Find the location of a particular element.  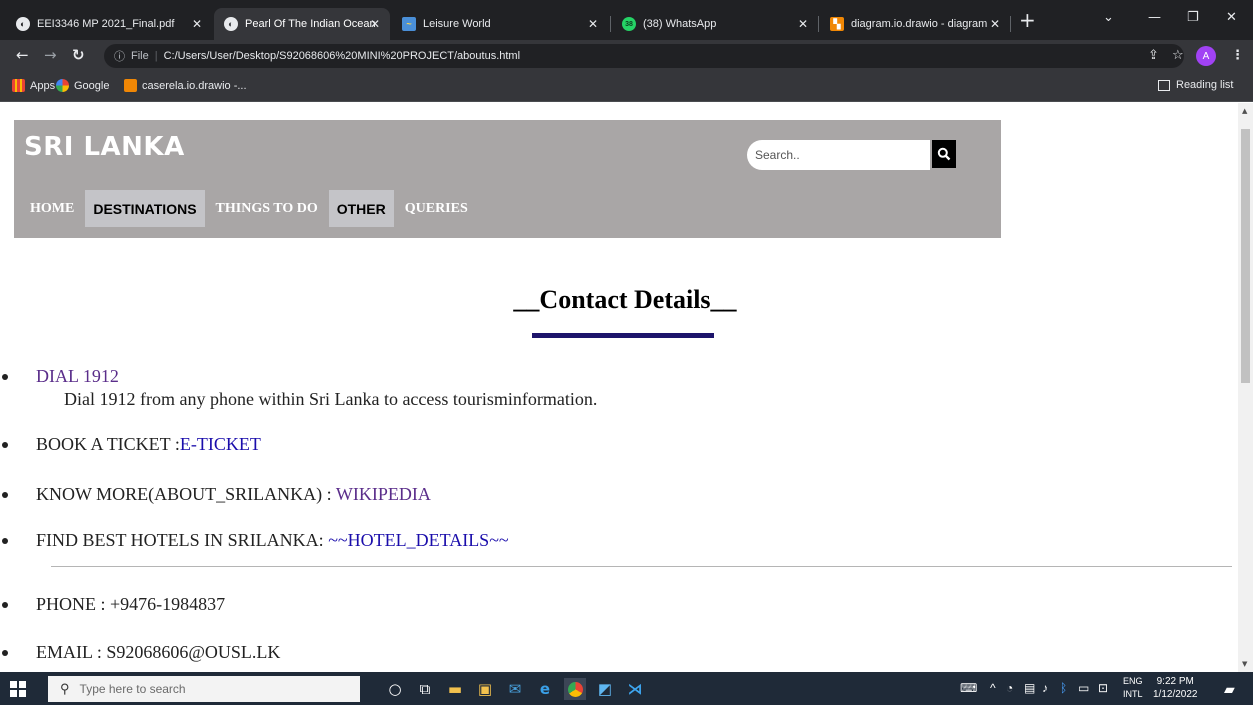

list-item-know-more: KNOW MORE(ABOUT_SRILANKA) : WIKIPEDIA is located at coordinates (216, 494).